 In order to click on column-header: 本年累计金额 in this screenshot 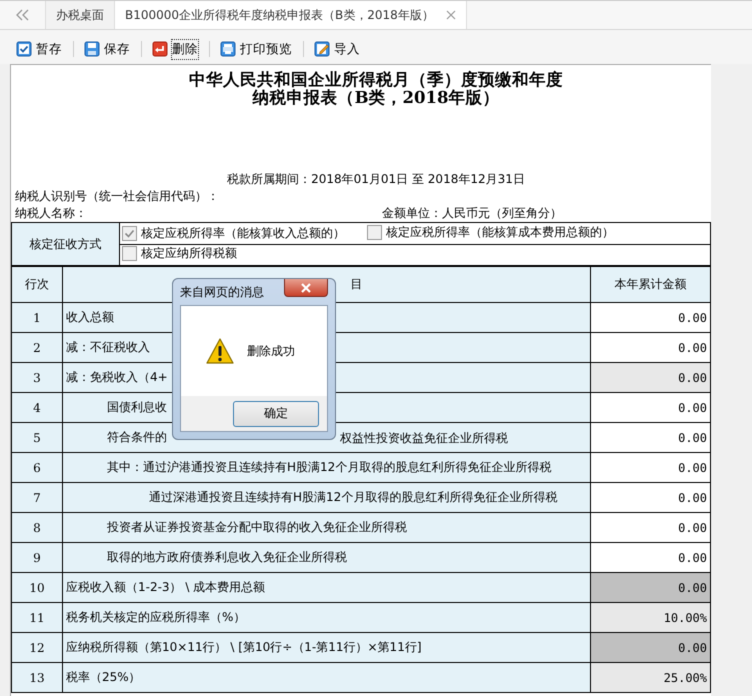, I will do `click(650, 284)`.